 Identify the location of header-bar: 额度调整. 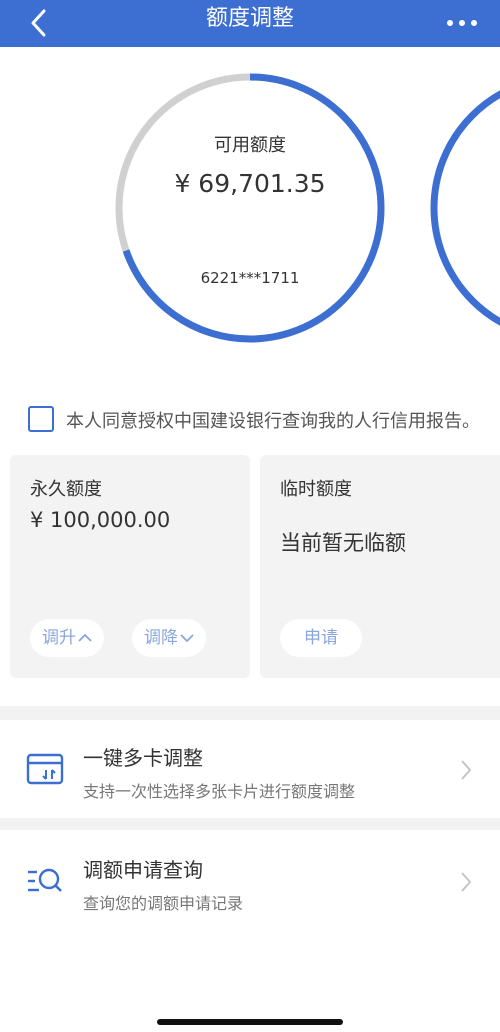
(250, 23).